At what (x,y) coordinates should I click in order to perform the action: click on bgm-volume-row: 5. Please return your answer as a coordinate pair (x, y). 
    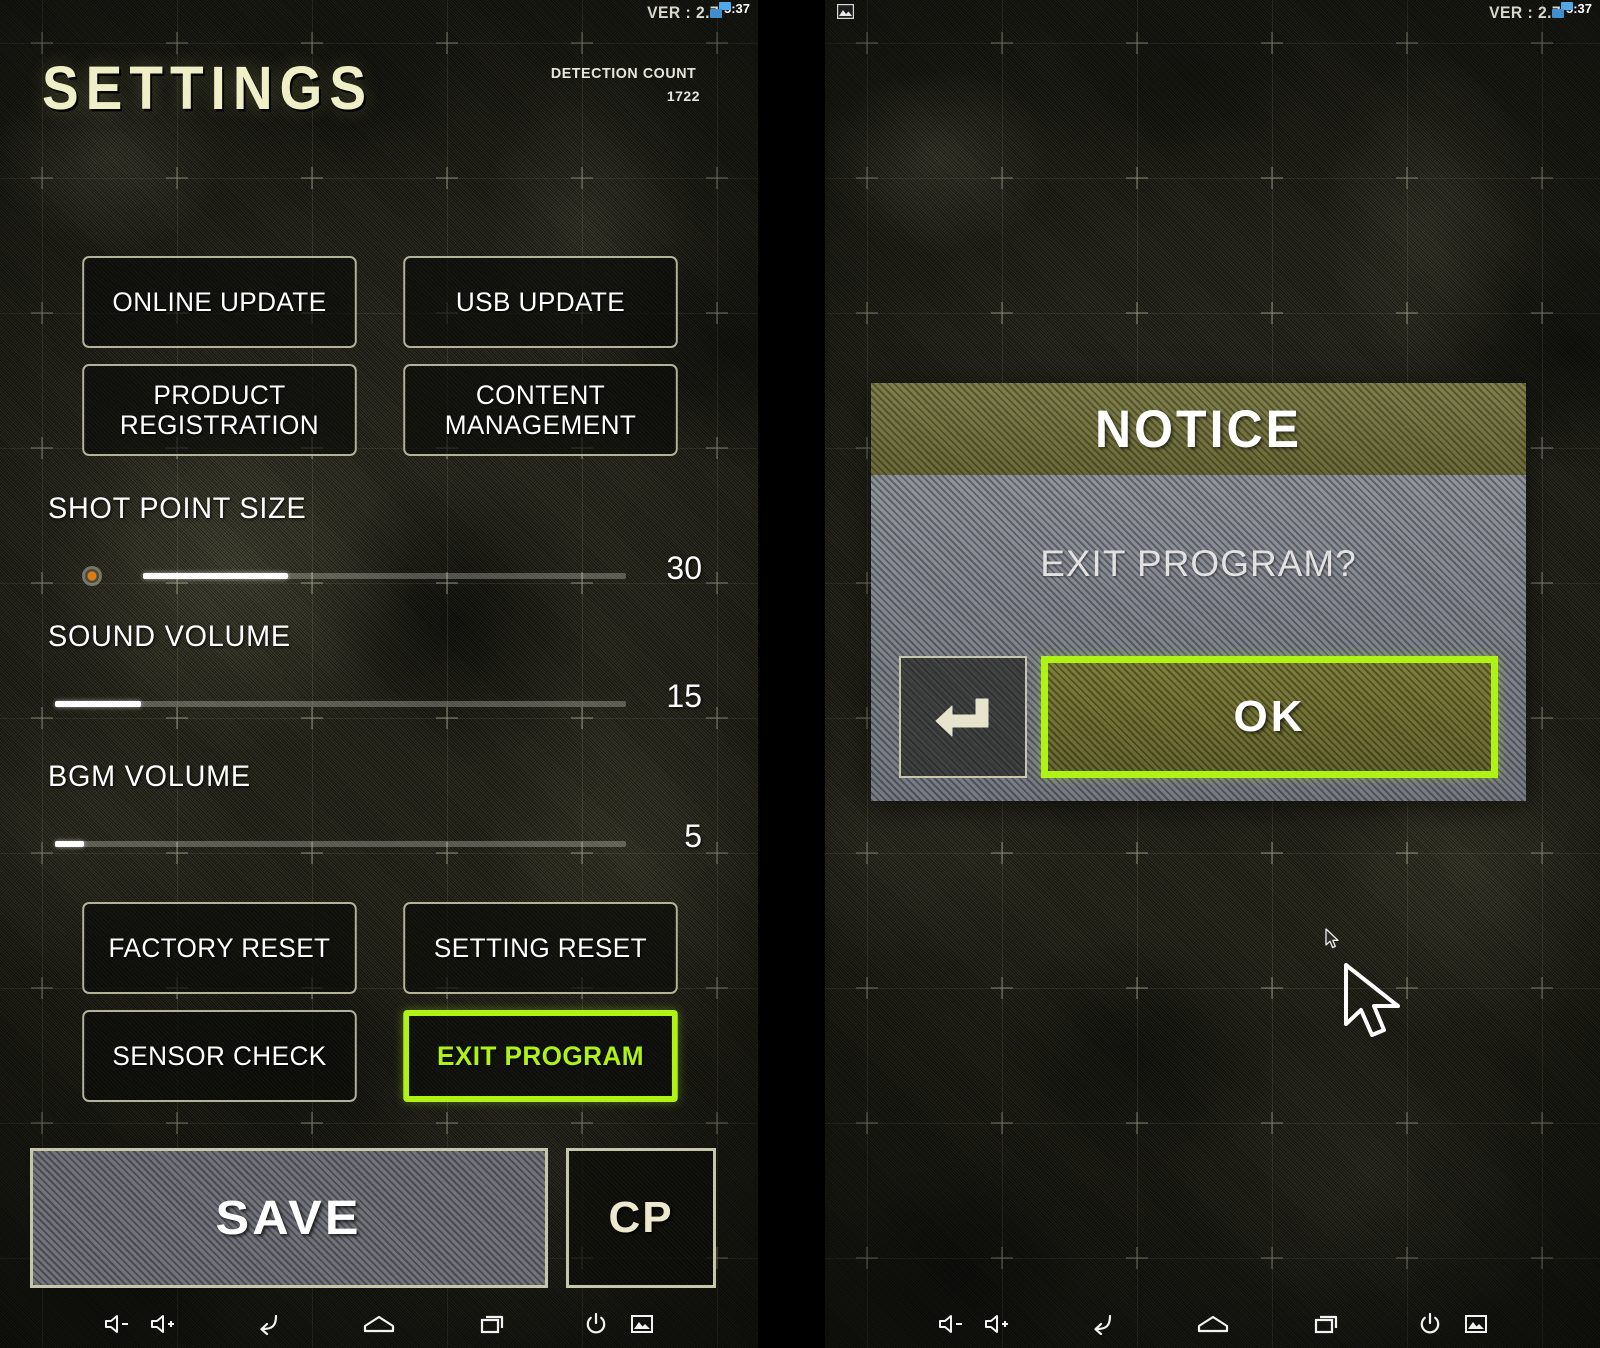
    Looking at the image, I should click on (379, 841).